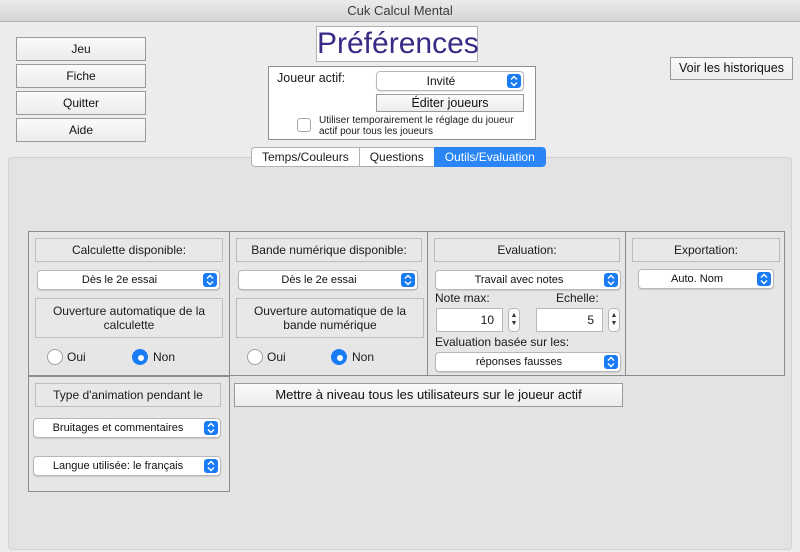 This screenshot has height=552, width=800. What do you see at coordinates (706, 250) in the screenshot?
I see `exportation-title: Exportation:` at bounding box center [706, 250].